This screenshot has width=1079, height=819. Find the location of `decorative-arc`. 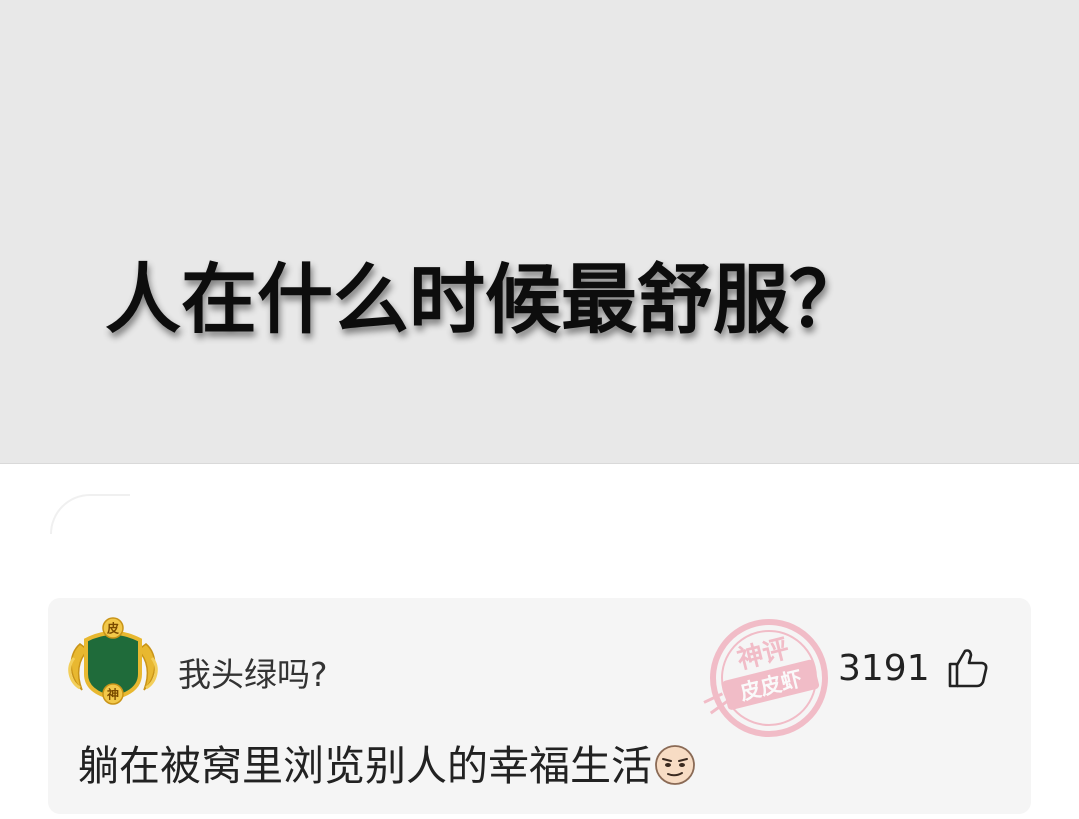

decorative-arc is located at coordinates (90, 514).